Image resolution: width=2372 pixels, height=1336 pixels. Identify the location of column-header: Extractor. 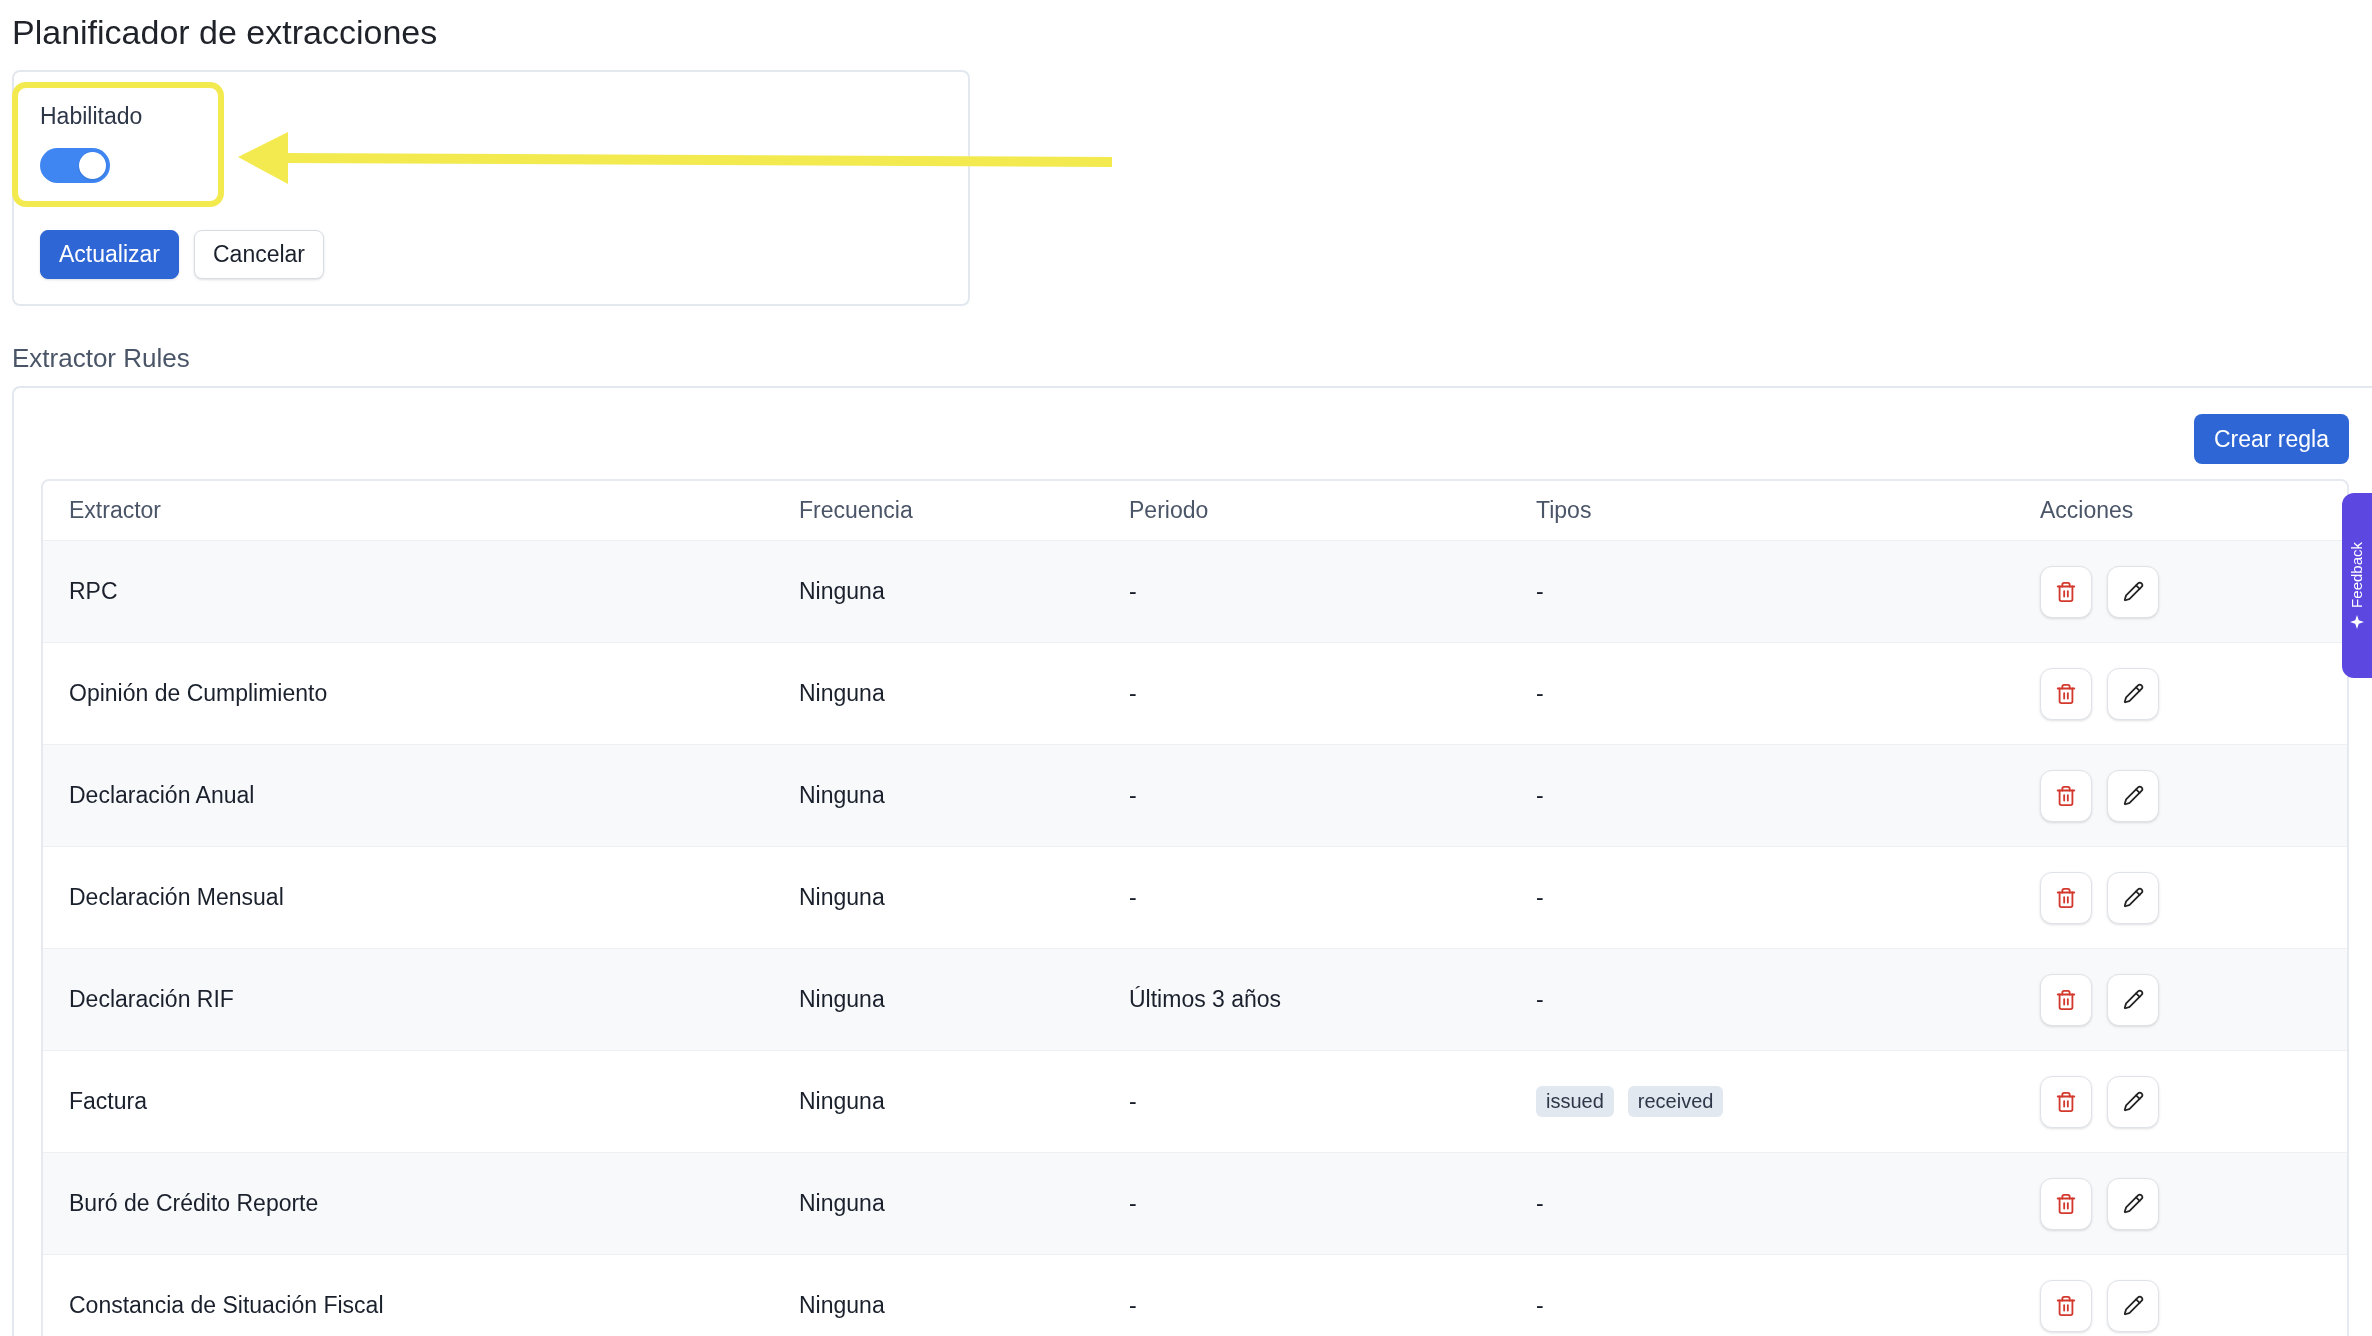
(115, 510).